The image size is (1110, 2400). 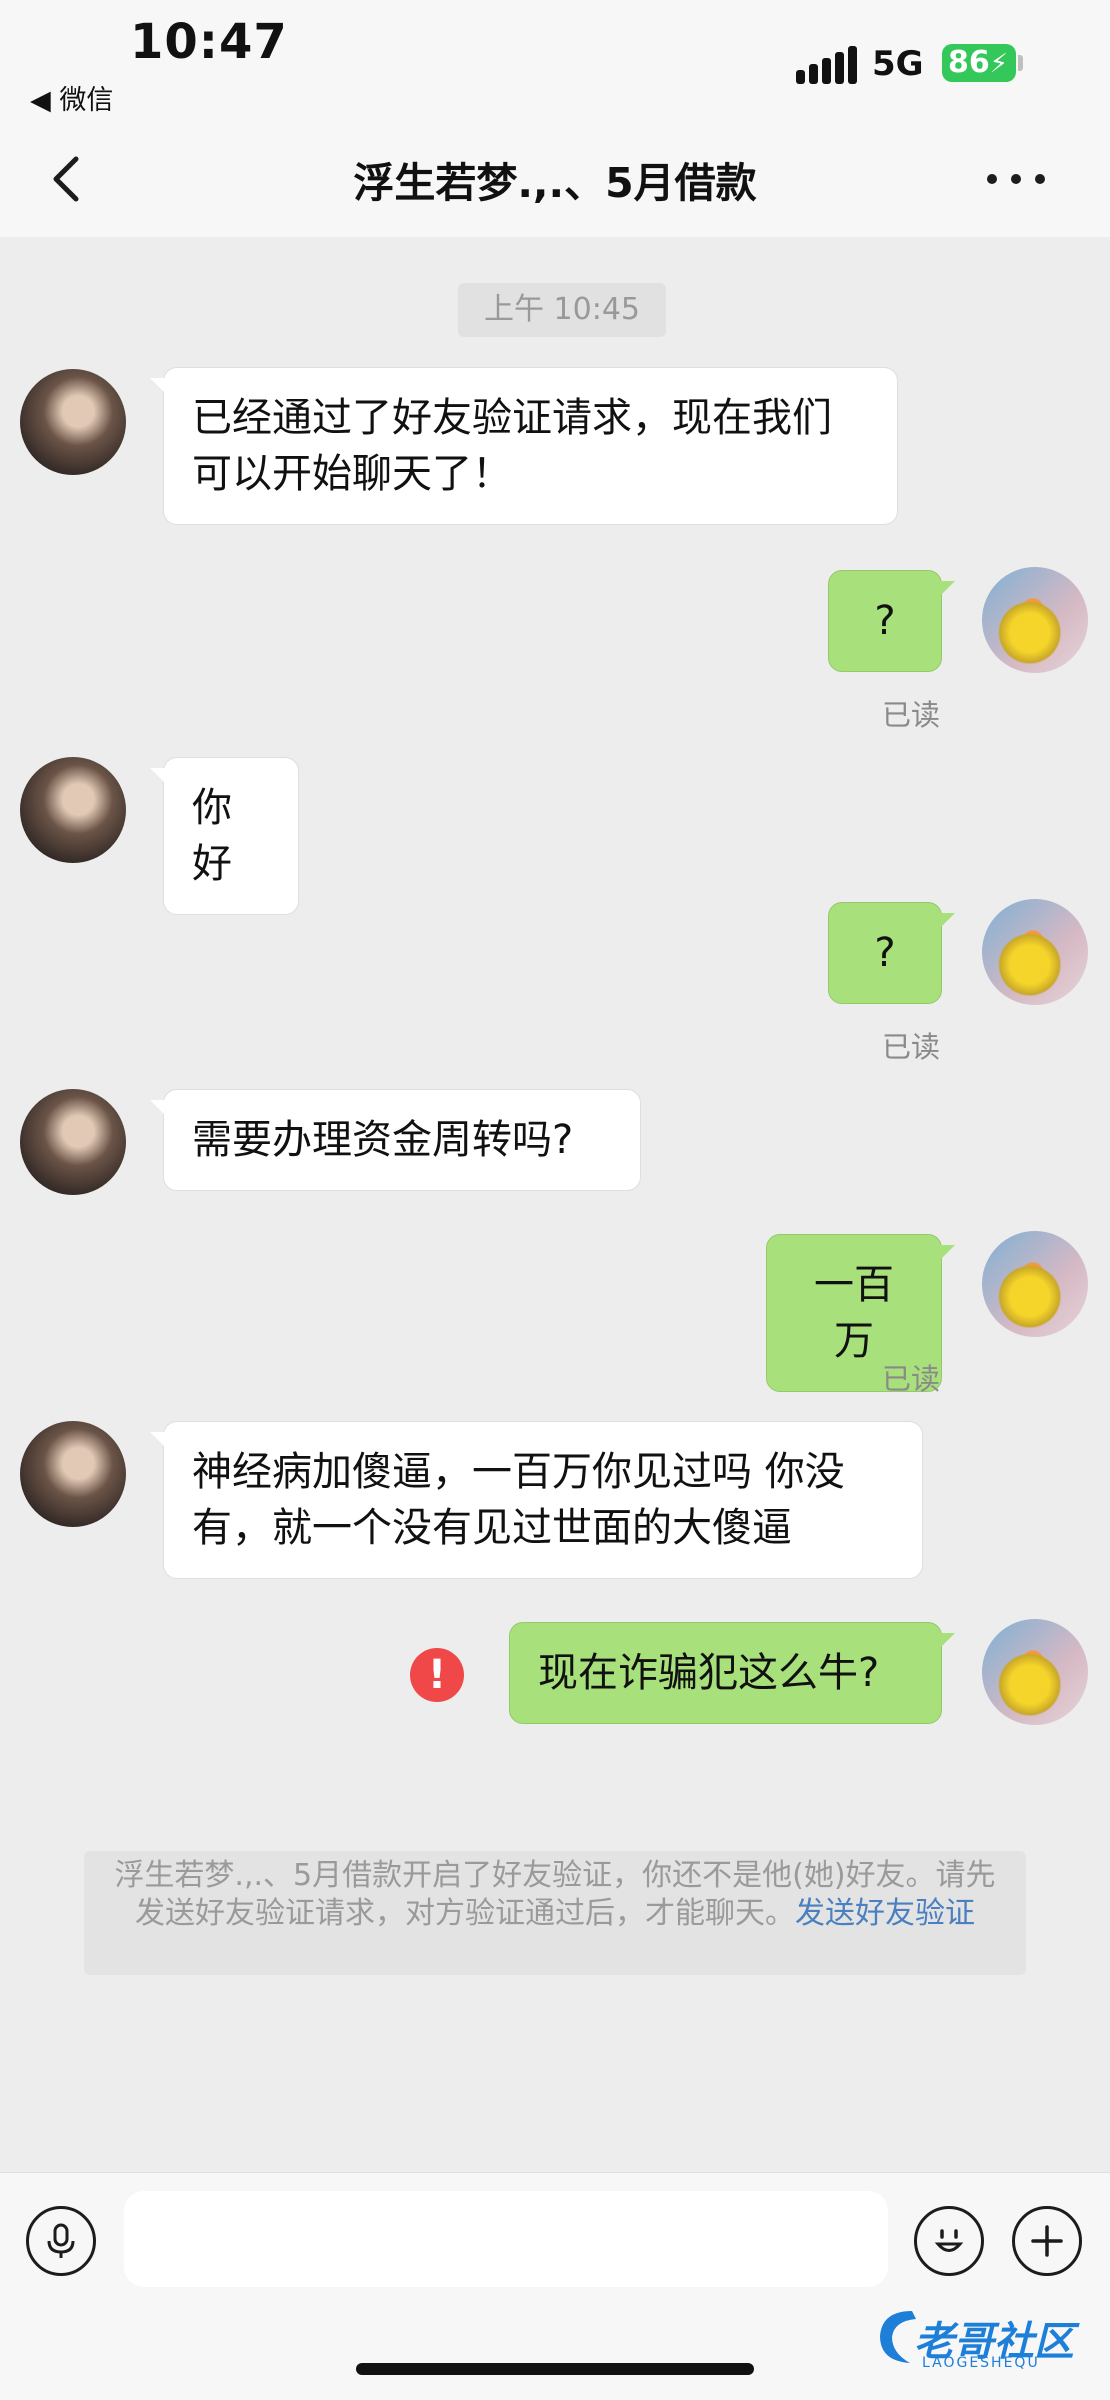 I want to click on chat-header: 浮生若梦.,.、5月借款, so click(x=555, y=181).